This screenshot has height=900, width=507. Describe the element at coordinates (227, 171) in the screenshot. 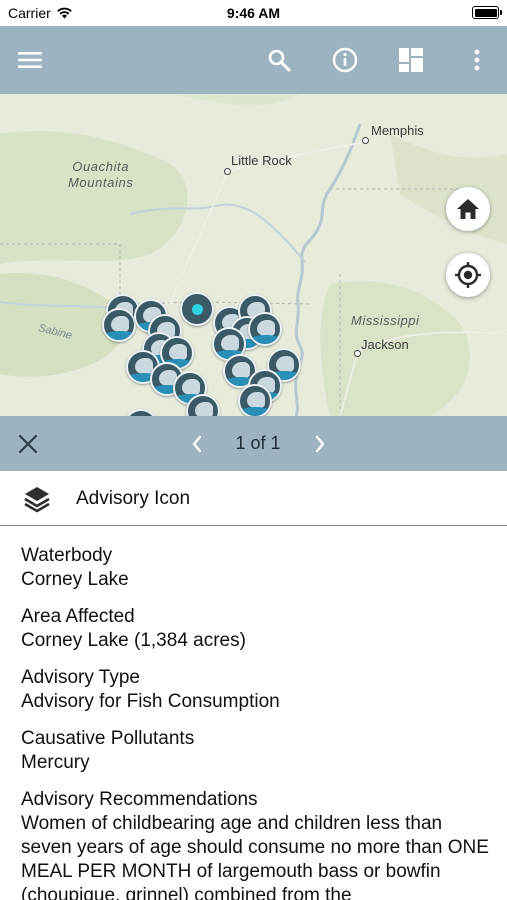

I see `city-marker-little-rock` at that location.